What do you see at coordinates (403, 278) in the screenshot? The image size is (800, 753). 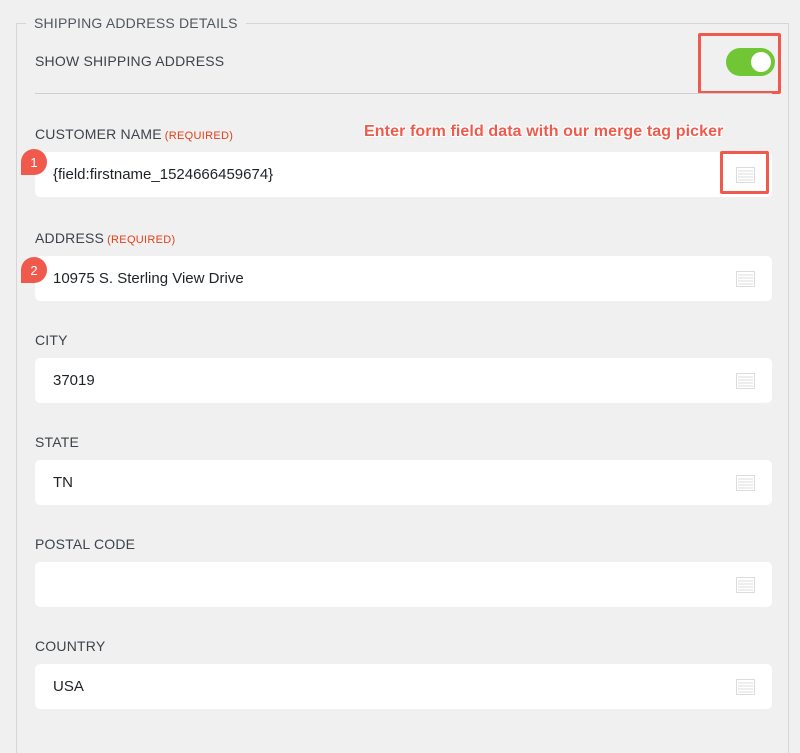 I see `address-input: 10975 S. Sterling View Drive` at bounding box center [403, 278].